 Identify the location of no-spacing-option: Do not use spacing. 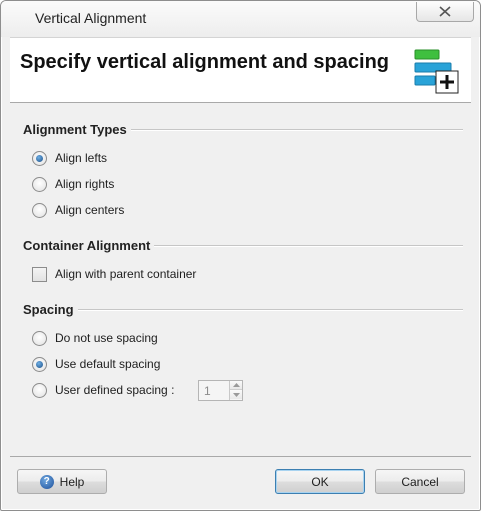
(95, 338).